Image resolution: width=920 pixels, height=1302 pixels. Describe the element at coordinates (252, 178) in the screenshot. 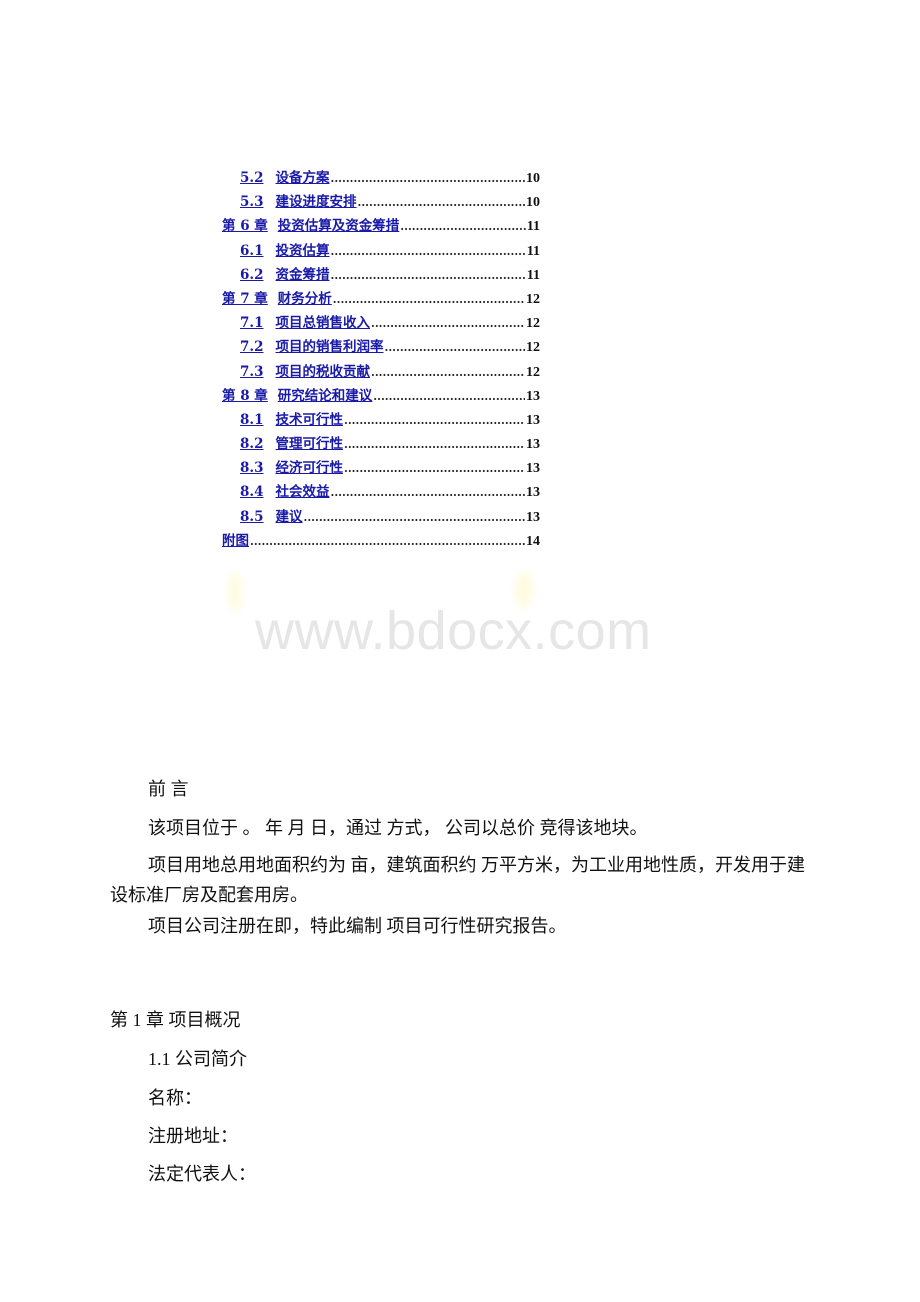

I see `toc-entry-number: 5.2` at that location.